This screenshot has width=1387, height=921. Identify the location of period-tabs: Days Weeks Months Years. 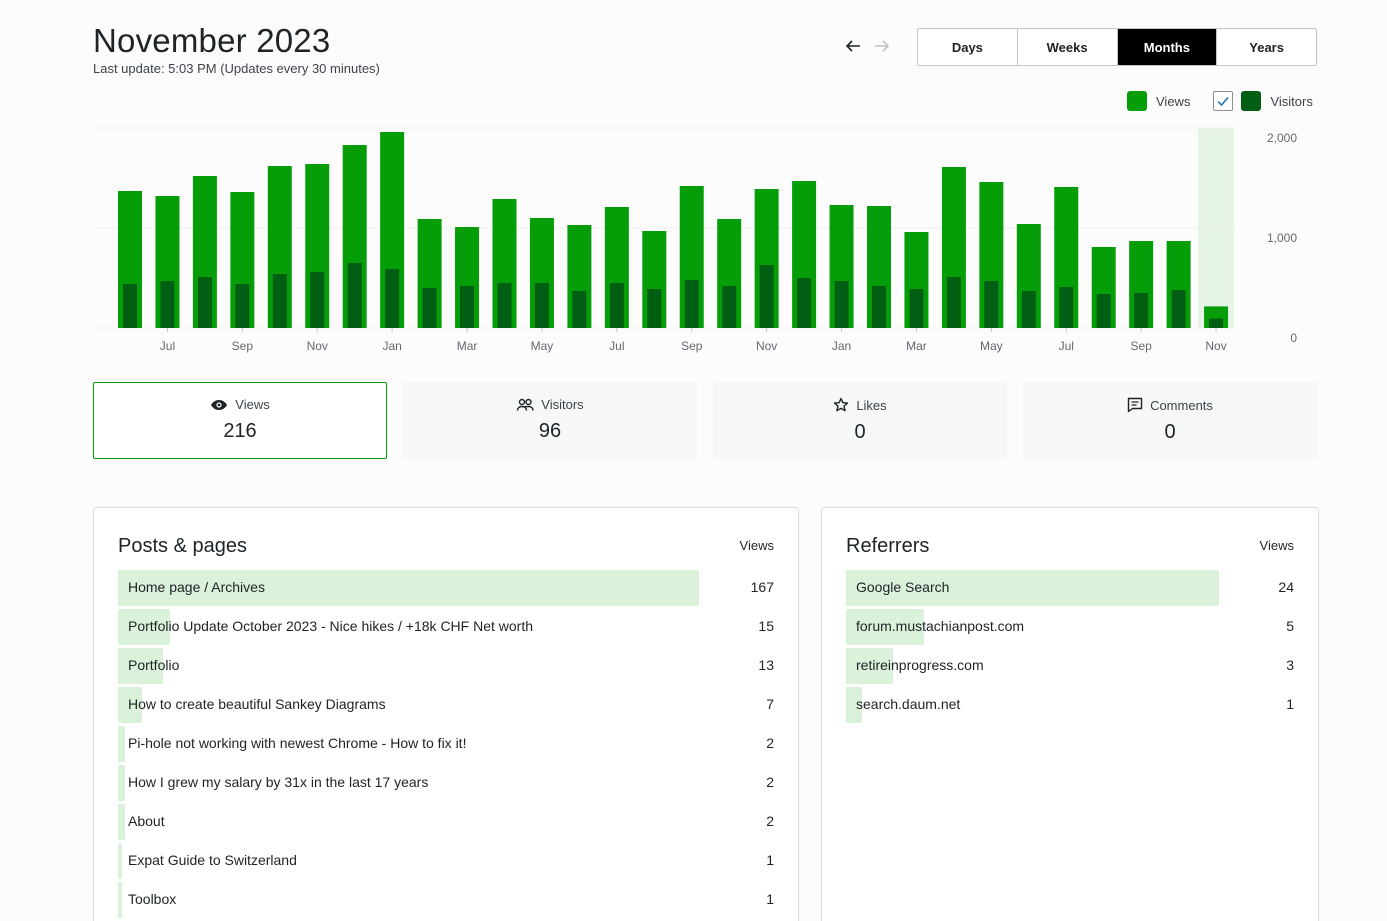
(1117, 47).